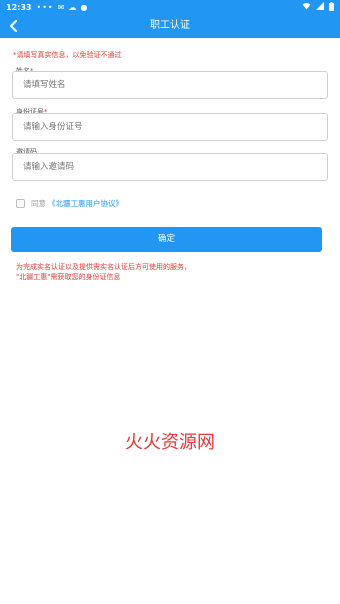  I want to click on watermark: 火火资源网, so click(170, 442).